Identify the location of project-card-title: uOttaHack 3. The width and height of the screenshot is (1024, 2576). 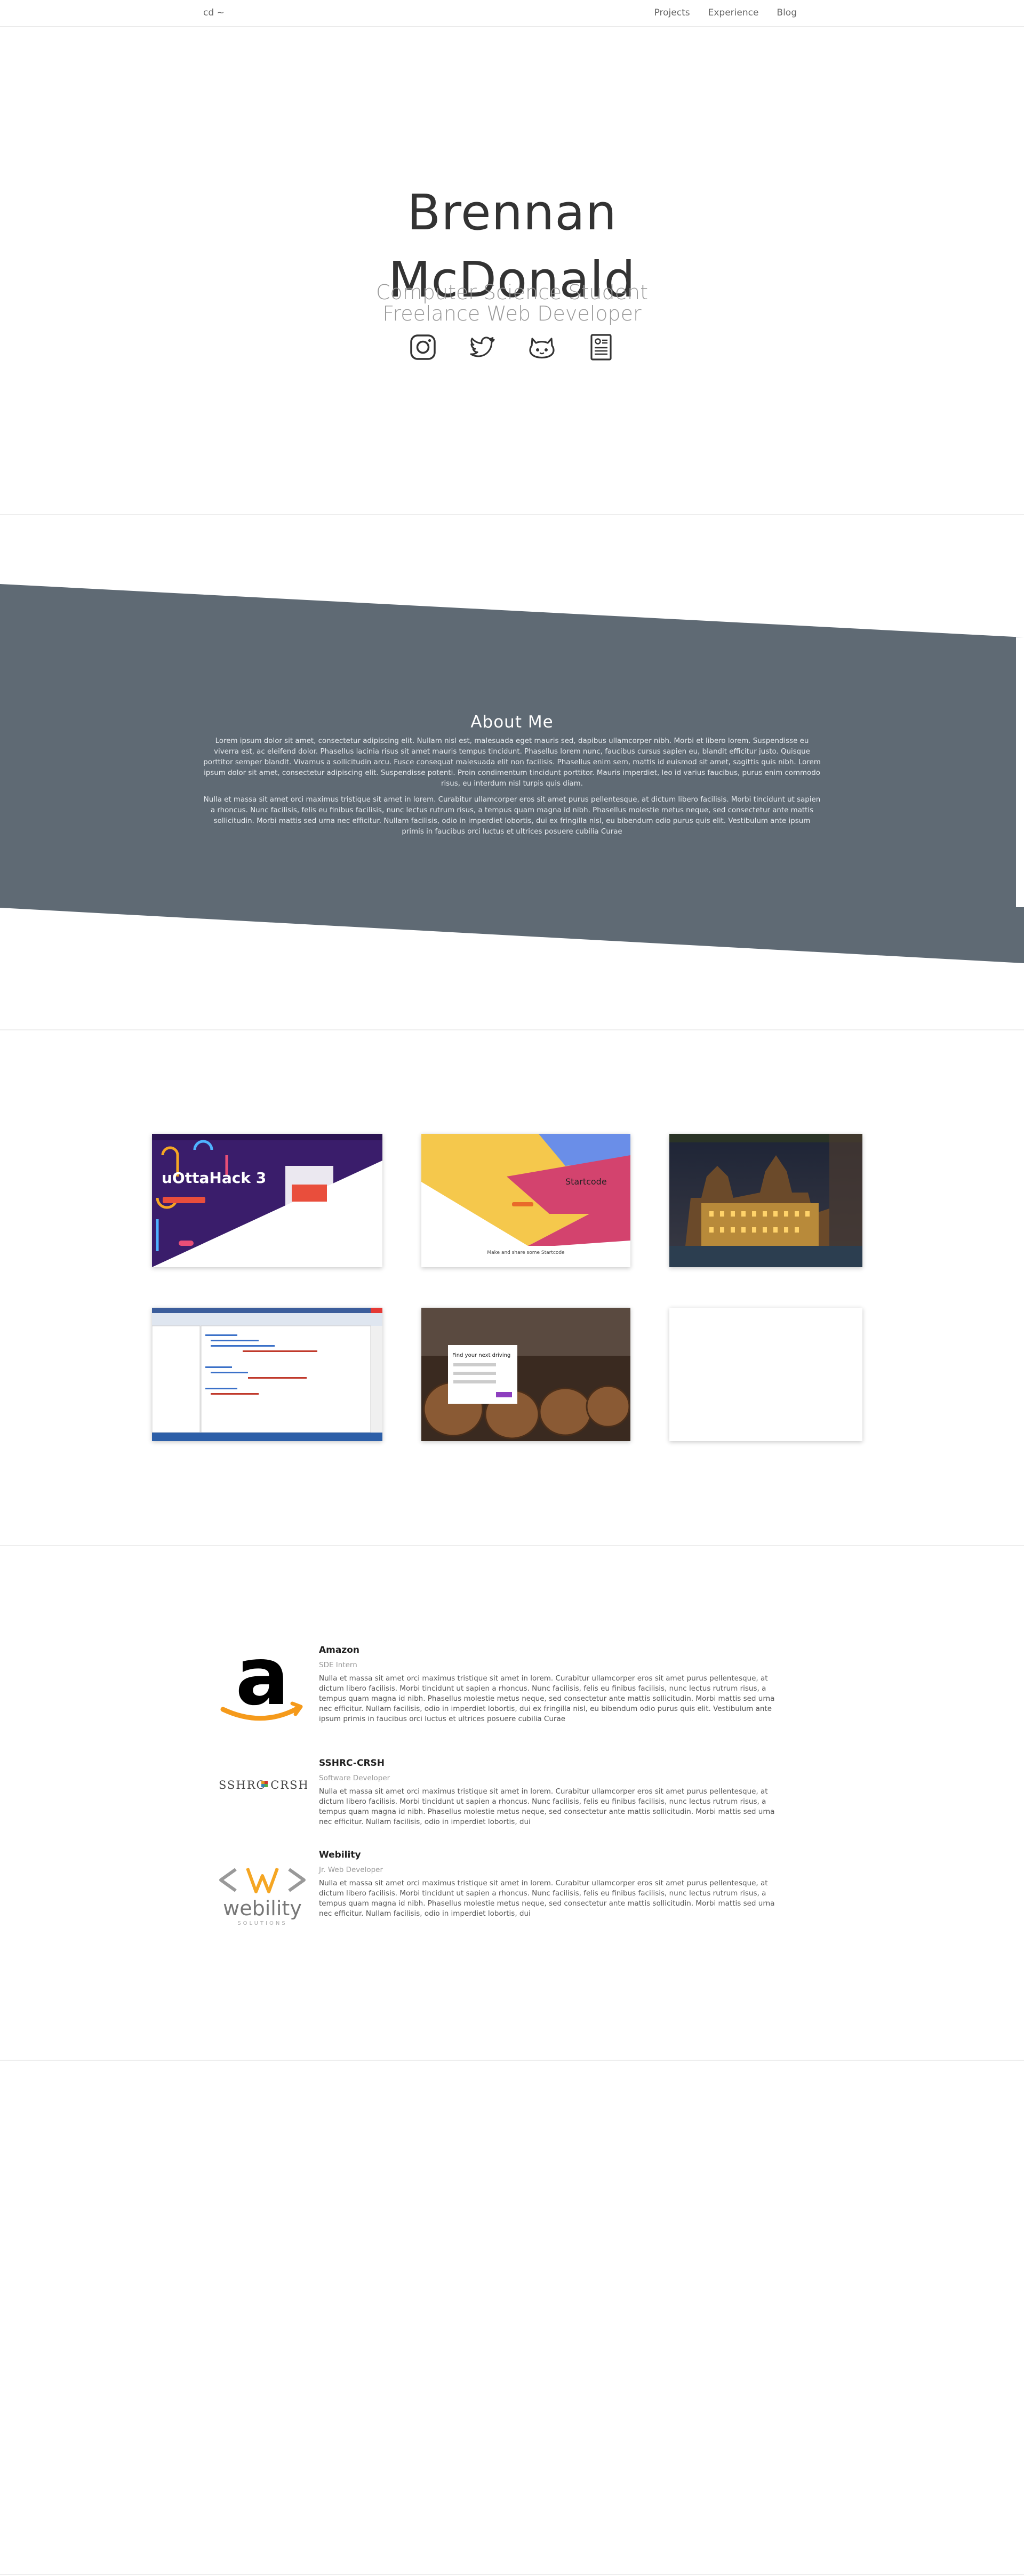
(214, 1178).